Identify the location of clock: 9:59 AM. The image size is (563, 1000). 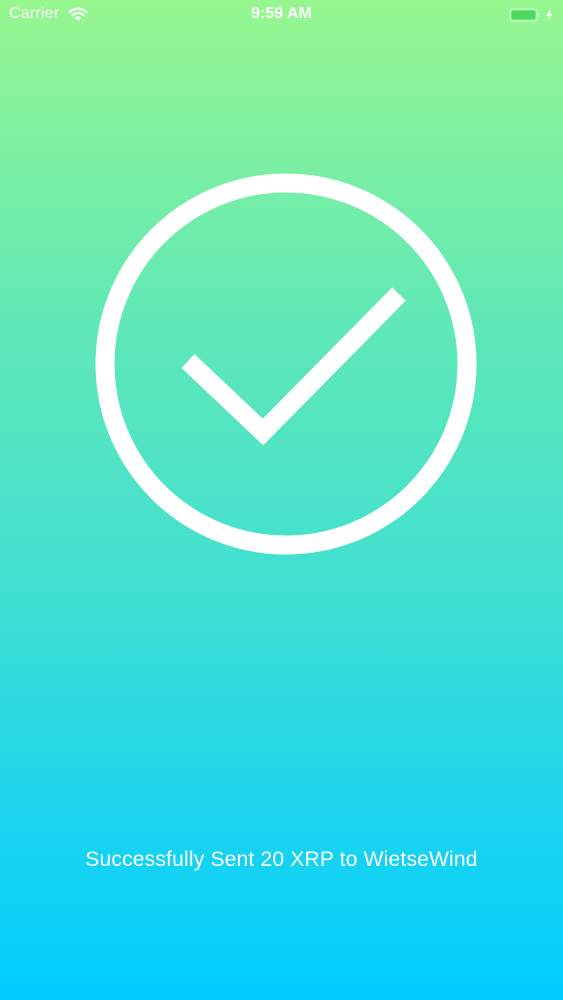
(281, 13).